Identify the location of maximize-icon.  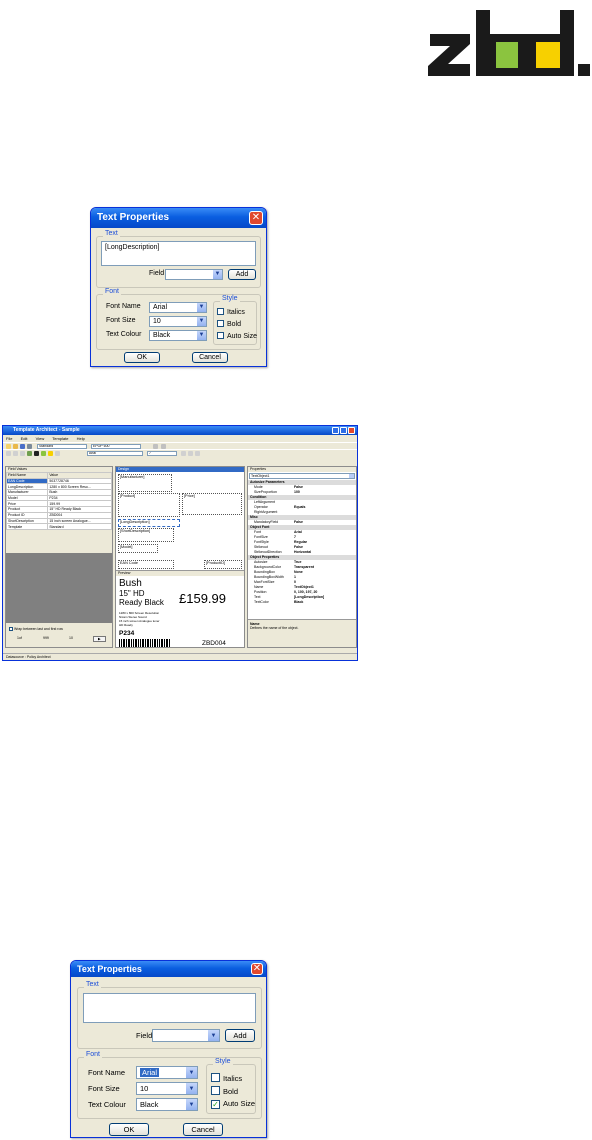
(343, 430).